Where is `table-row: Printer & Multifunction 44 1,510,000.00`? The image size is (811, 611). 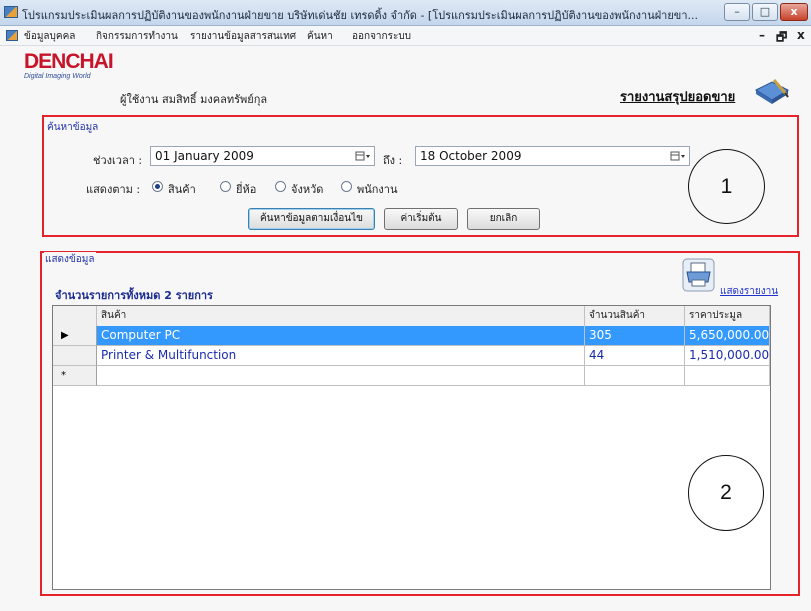
table-row: Printer & Multifunction 44 1,510,000.00 is located at coordinates (411, 356).